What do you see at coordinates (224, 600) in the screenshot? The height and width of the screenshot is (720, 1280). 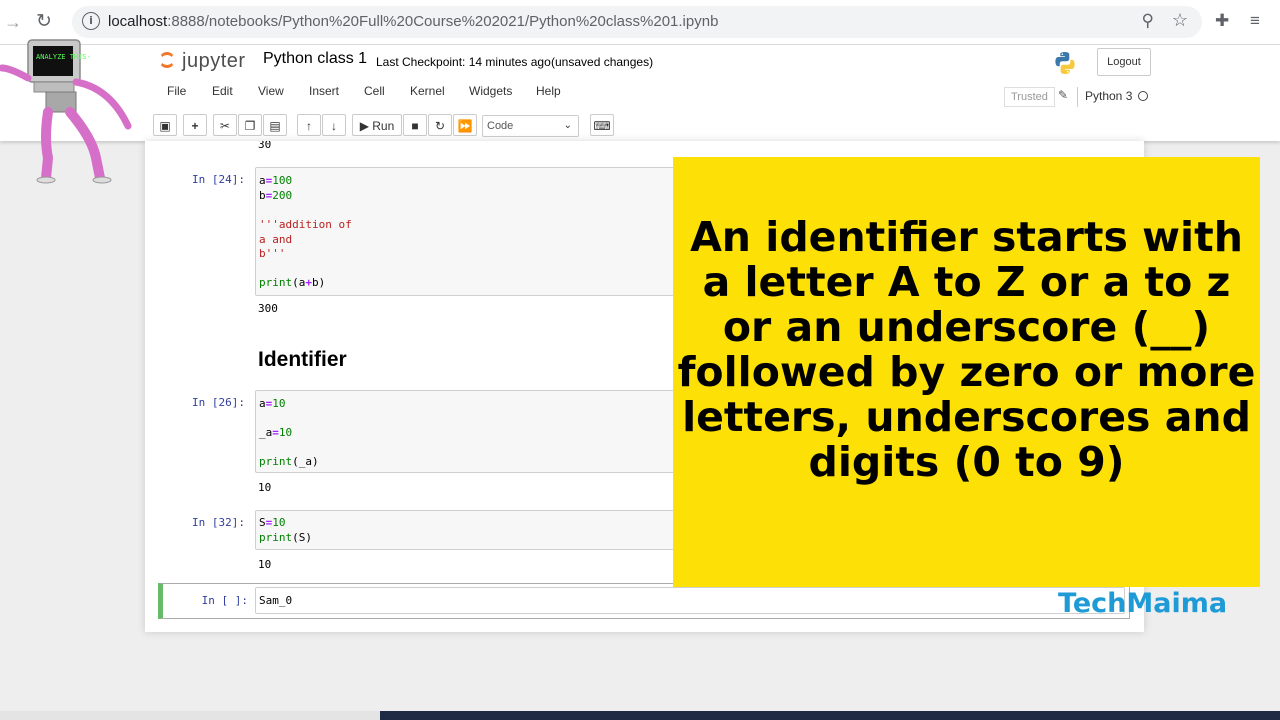 I see `input-prompt: In [ ]:` at bounding box center [224, 600].